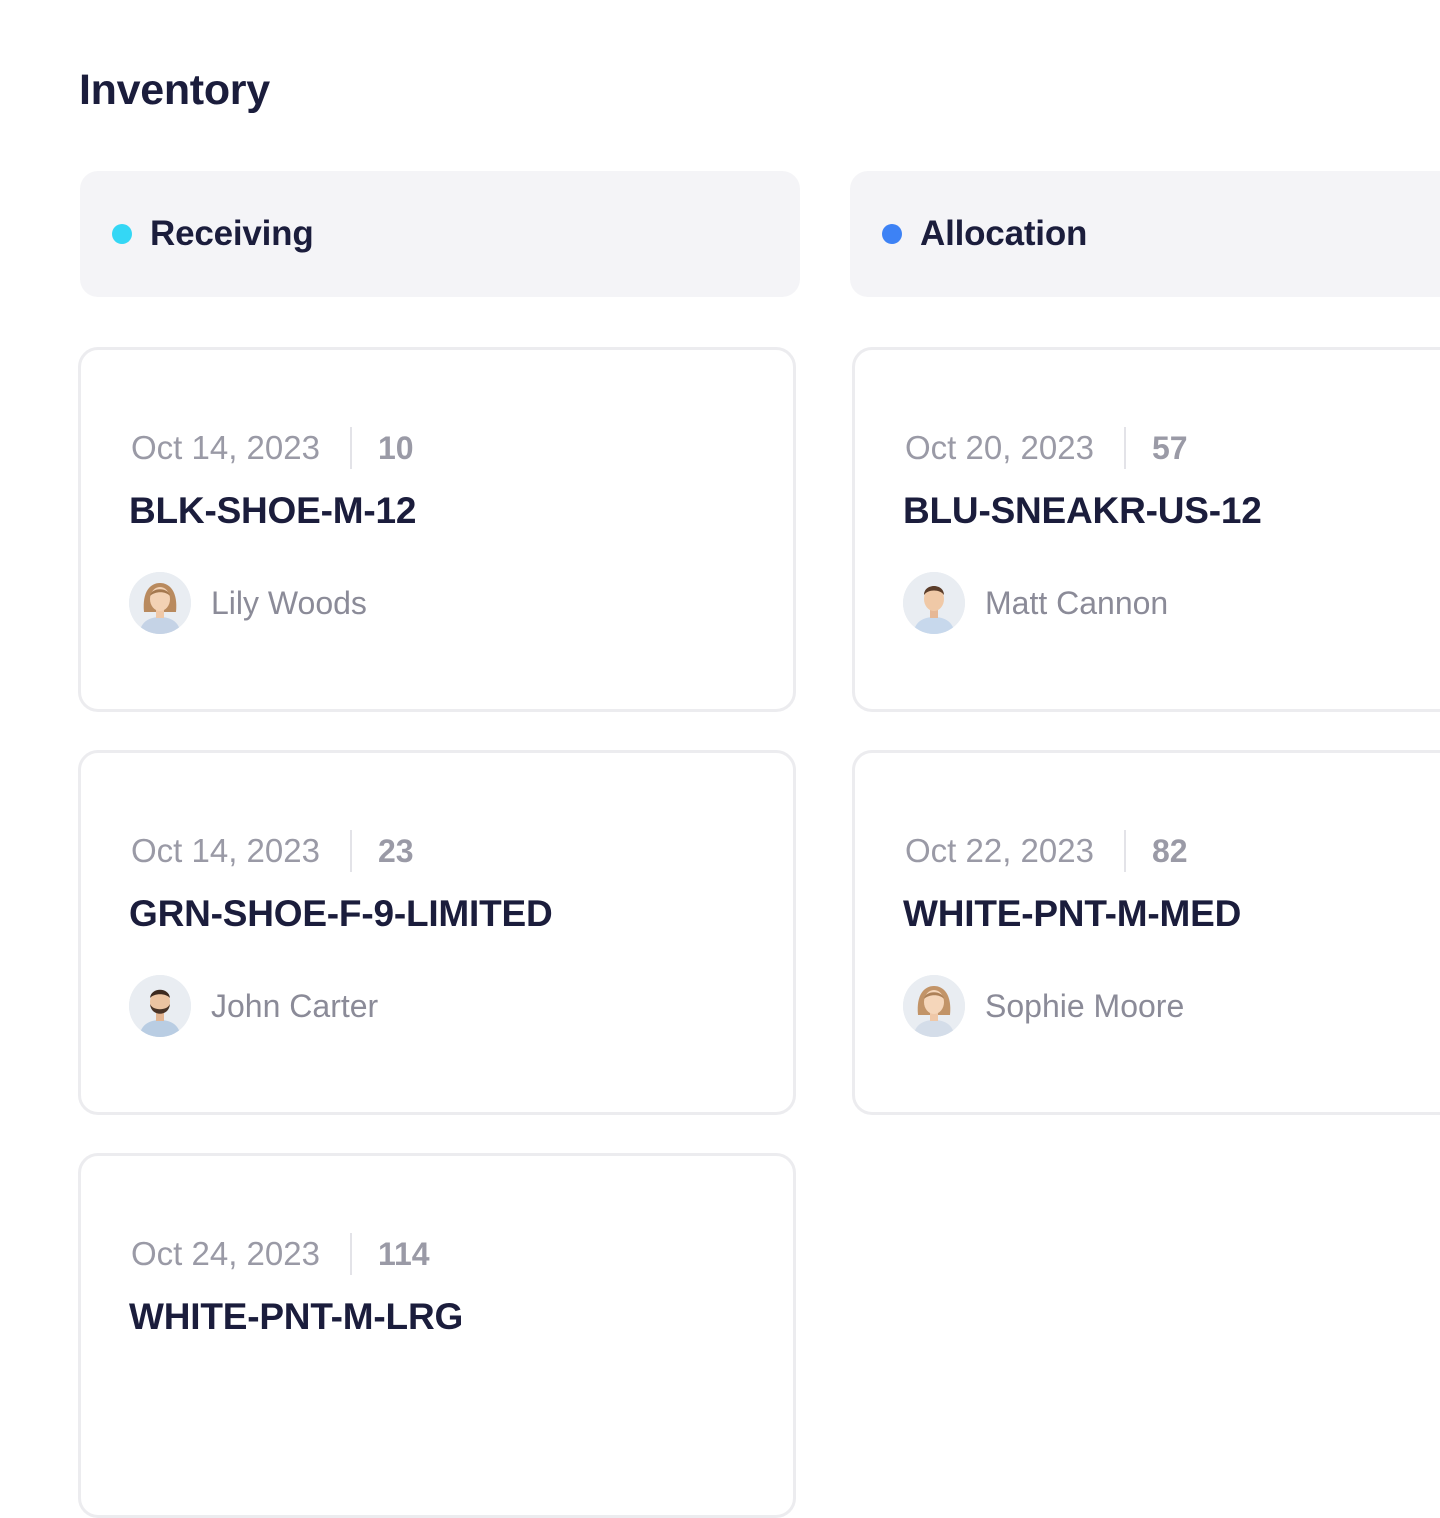 The height and width of the screenshot is (1518, 1440). What do you see at coordinates (999, 447) in the screenshot?
I see `card-date: Oct 20, 2023` at bounding box center [999, 447].